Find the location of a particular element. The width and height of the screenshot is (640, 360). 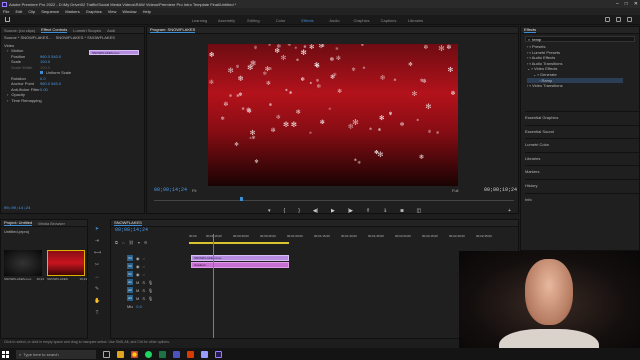

task-view-icon is located at coordinates (106, 354).